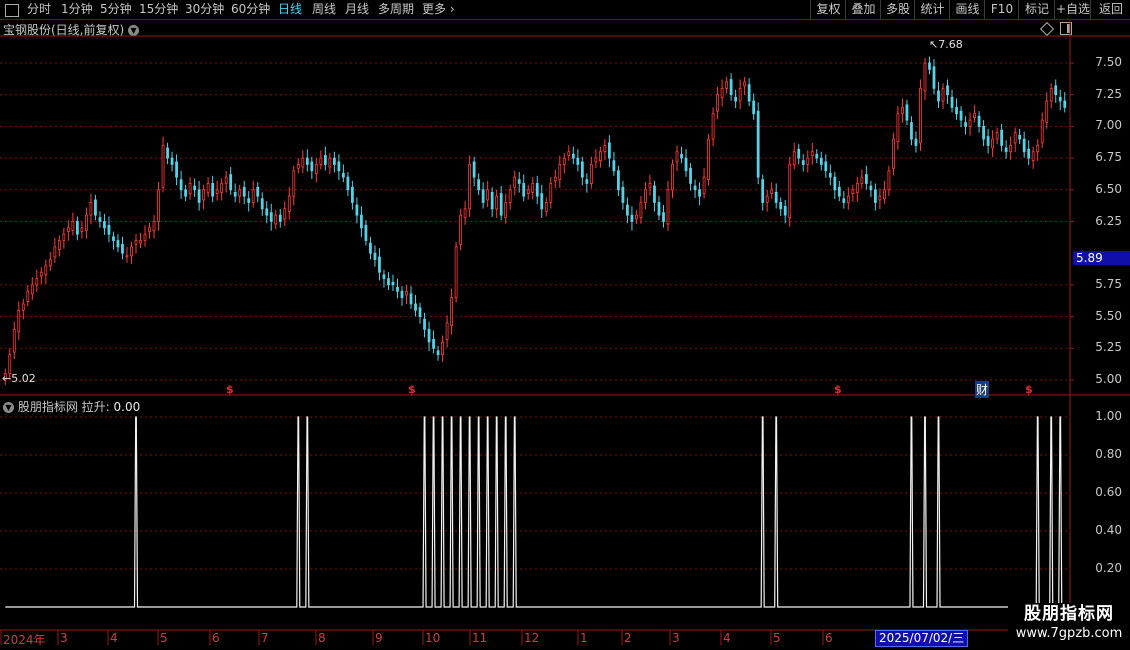  Describe the element at coordinates (412, 389) in the screenshot. I see `signal-marker: $` at that location.